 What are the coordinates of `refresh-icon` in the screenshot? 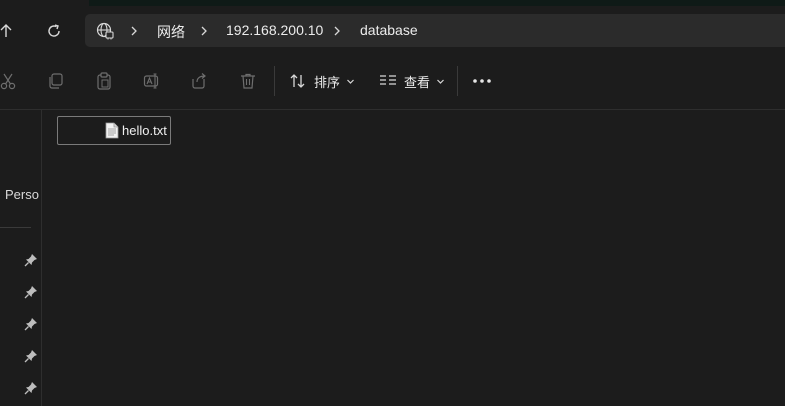 It's located at (54, 30).